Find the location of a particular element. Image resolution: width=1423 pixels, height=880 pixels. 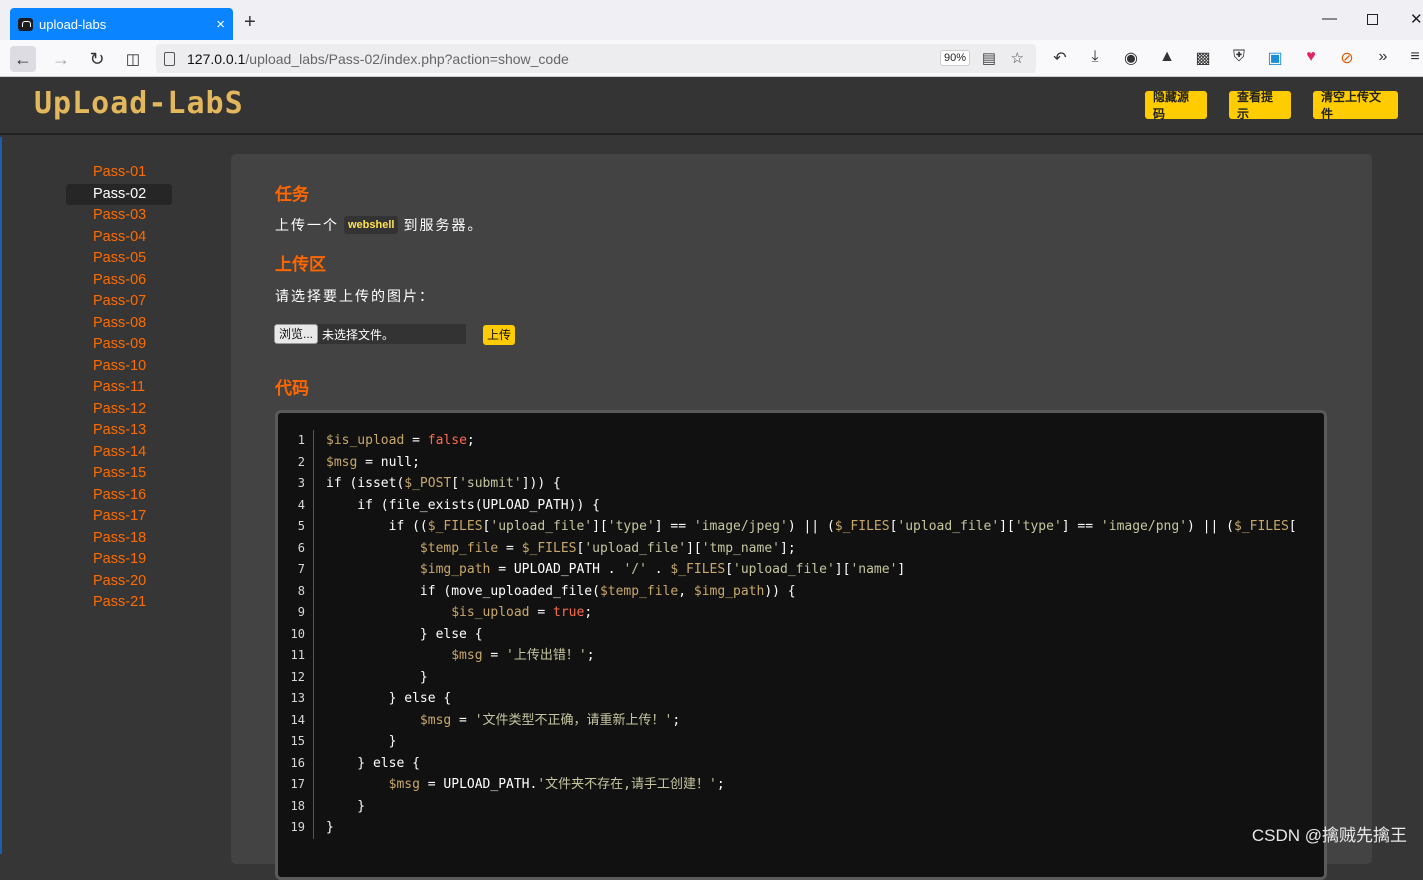

browser-tab: upload-labs × is located at coordinates (121, 24).